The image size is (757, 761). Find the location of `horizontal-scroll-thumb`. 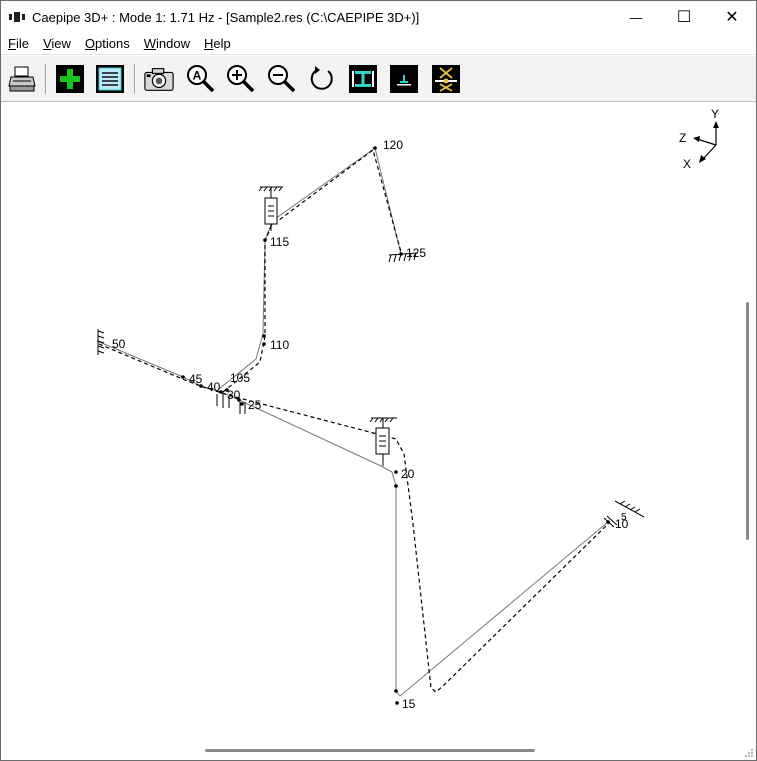

horizontal-scroll-thumb is located at coordinates (370, 750).